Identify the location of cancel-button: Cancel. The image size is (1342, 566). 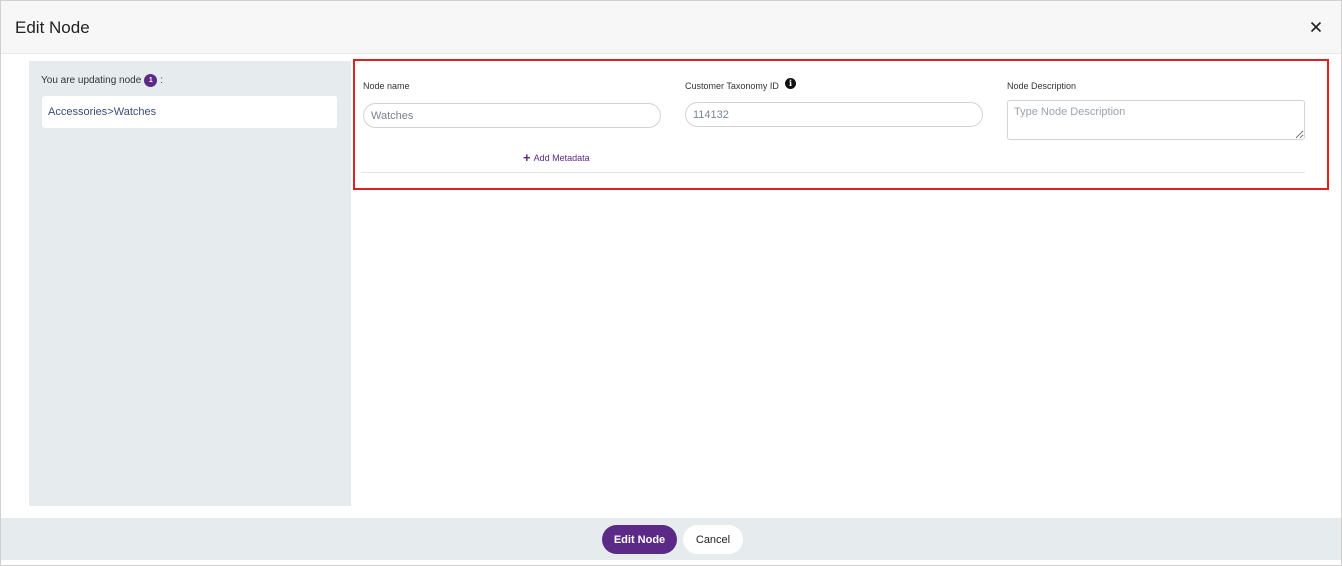
(713, 539).